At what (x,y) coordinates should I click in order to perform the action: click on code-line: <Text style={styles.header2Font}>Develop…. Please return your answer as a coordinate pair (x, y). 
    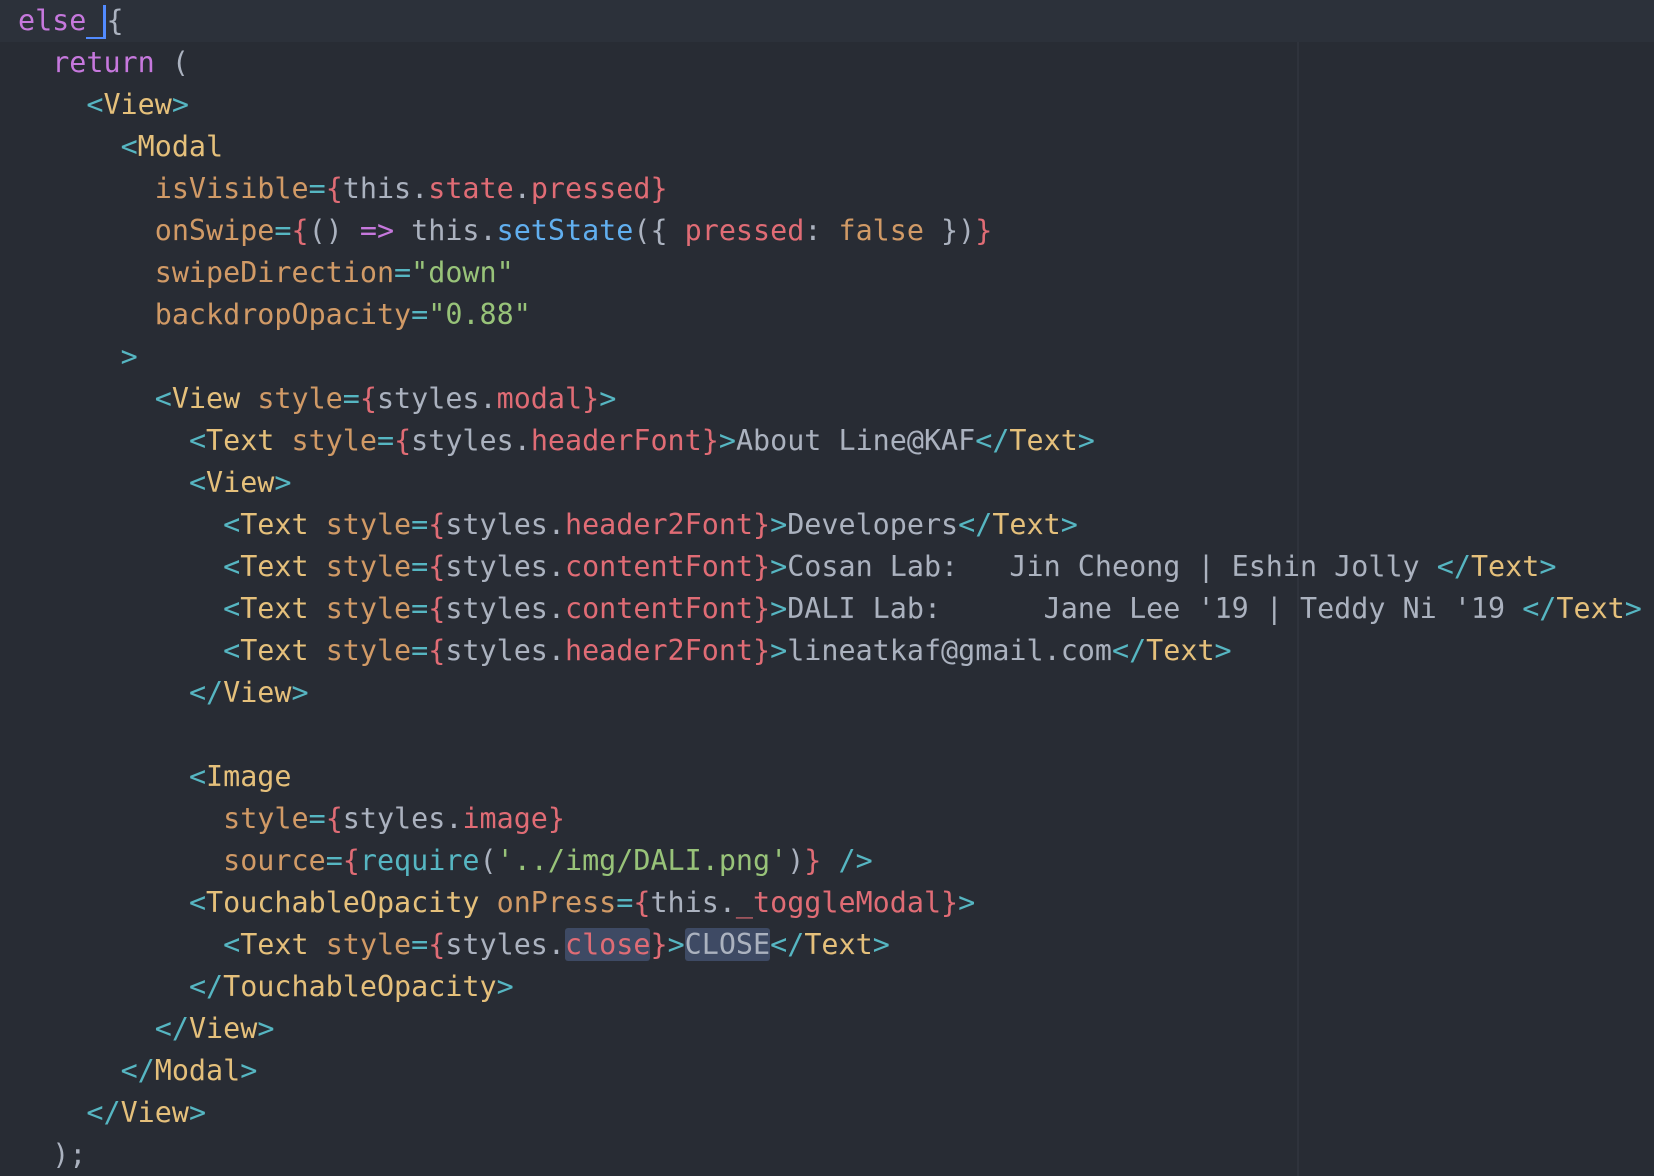
    Looking at the image, I should click on (827, 525).